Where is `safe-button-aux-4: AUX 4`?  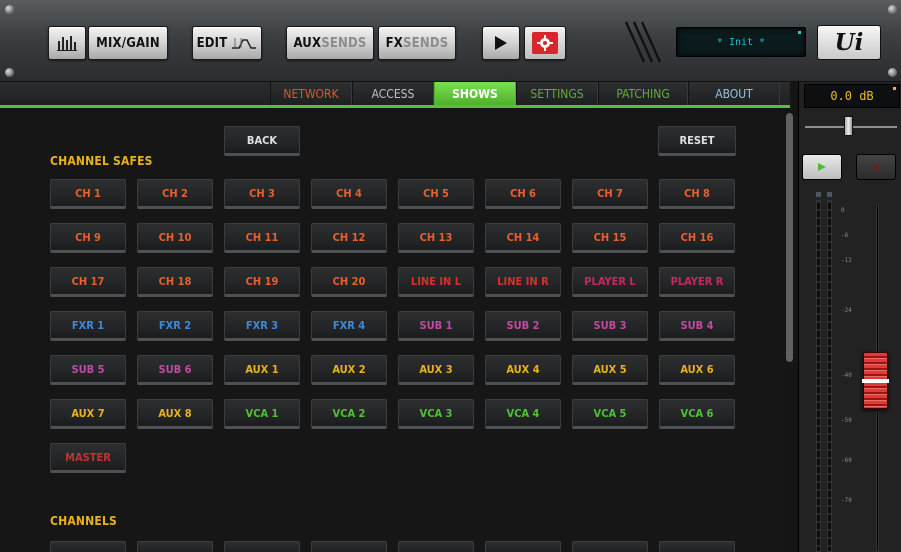 safe-button-aux-4: AUX 4 is located at coordinates (523, 370).